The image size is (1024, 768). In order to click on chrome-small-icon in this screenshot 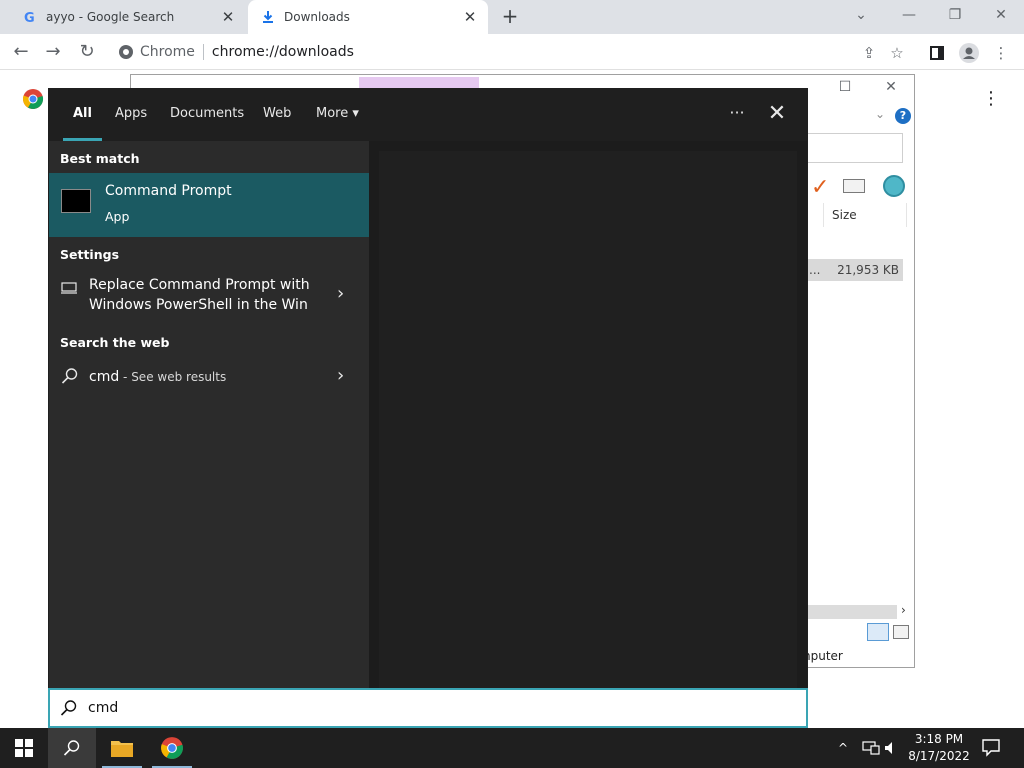, I will do `click(126, 52)`.